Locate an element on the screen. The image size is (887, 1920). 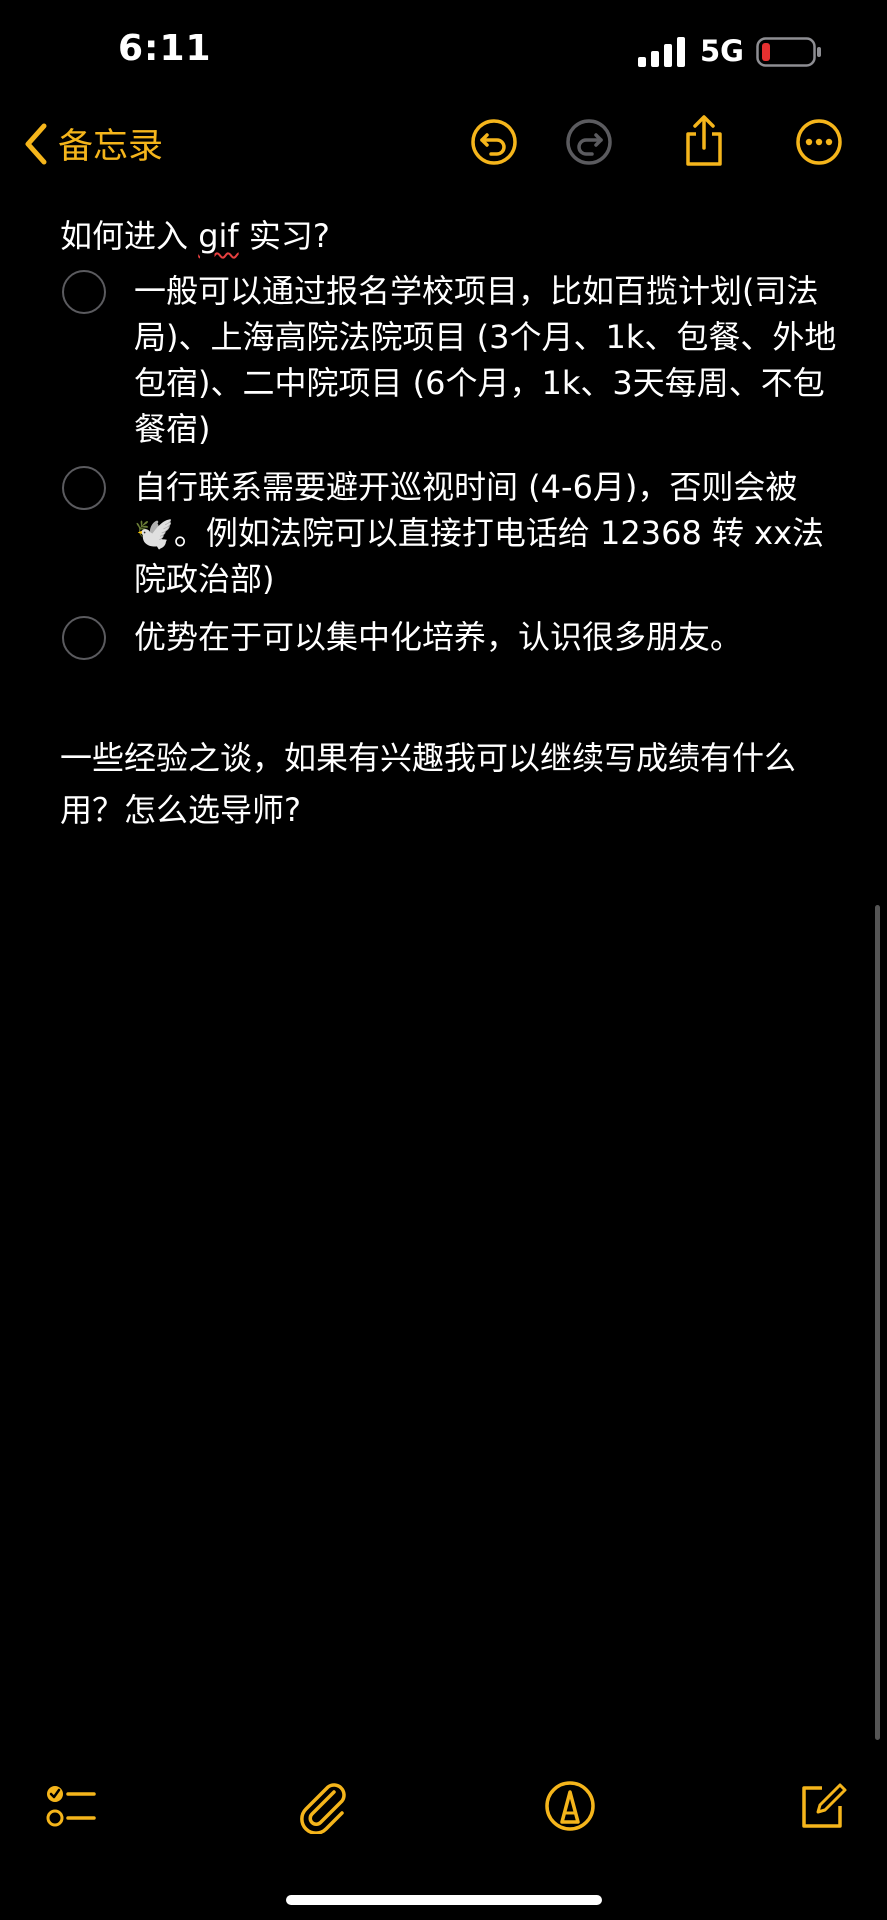
title-text: 如何进入 is located at coordinates (129, 236).